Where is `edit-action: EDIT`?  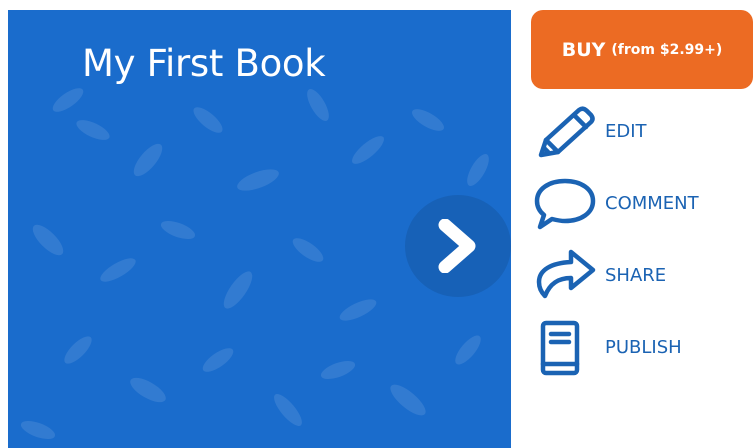 edit-action: EDIT is located at coordinates (638, 132).